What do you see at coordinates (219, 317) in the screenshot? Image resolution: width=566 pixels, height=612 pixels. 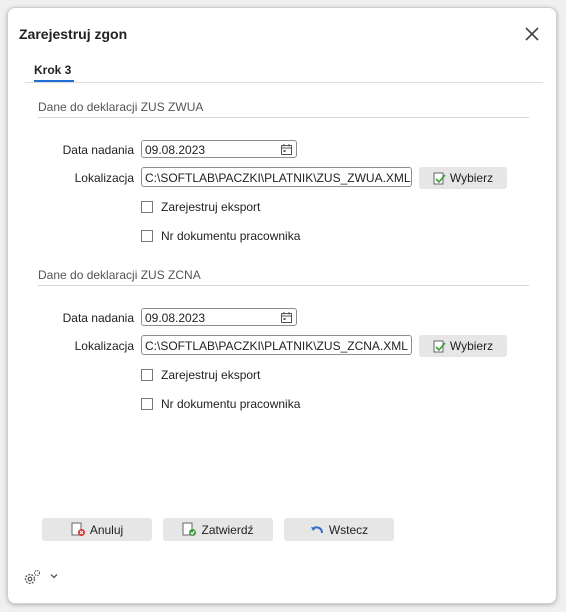 I see `date-field-zcna: 09.08.2023` at bounding box center [219, 317].